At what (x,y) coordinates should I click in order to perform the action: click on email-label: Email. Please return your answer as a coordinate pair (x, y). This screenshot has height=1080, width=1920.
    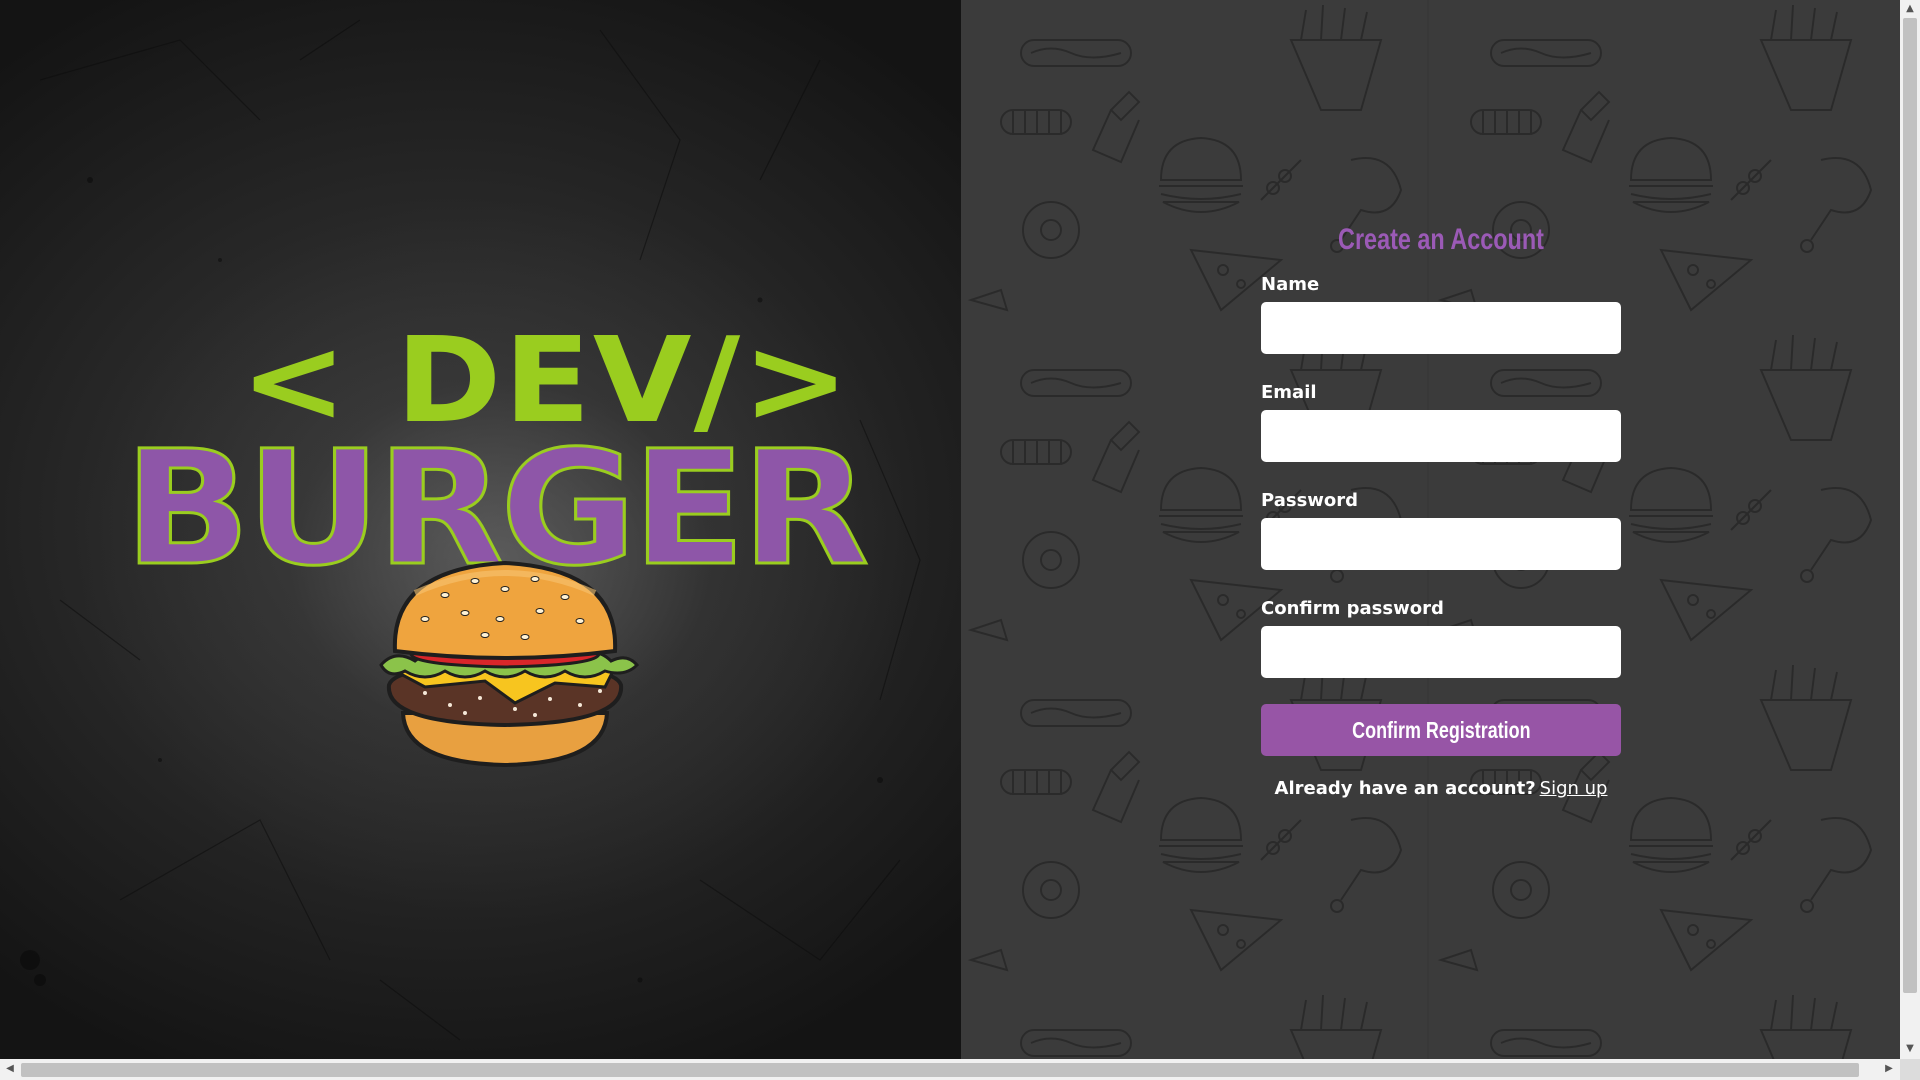
    Looking at the image, I should click on (1289, 392).